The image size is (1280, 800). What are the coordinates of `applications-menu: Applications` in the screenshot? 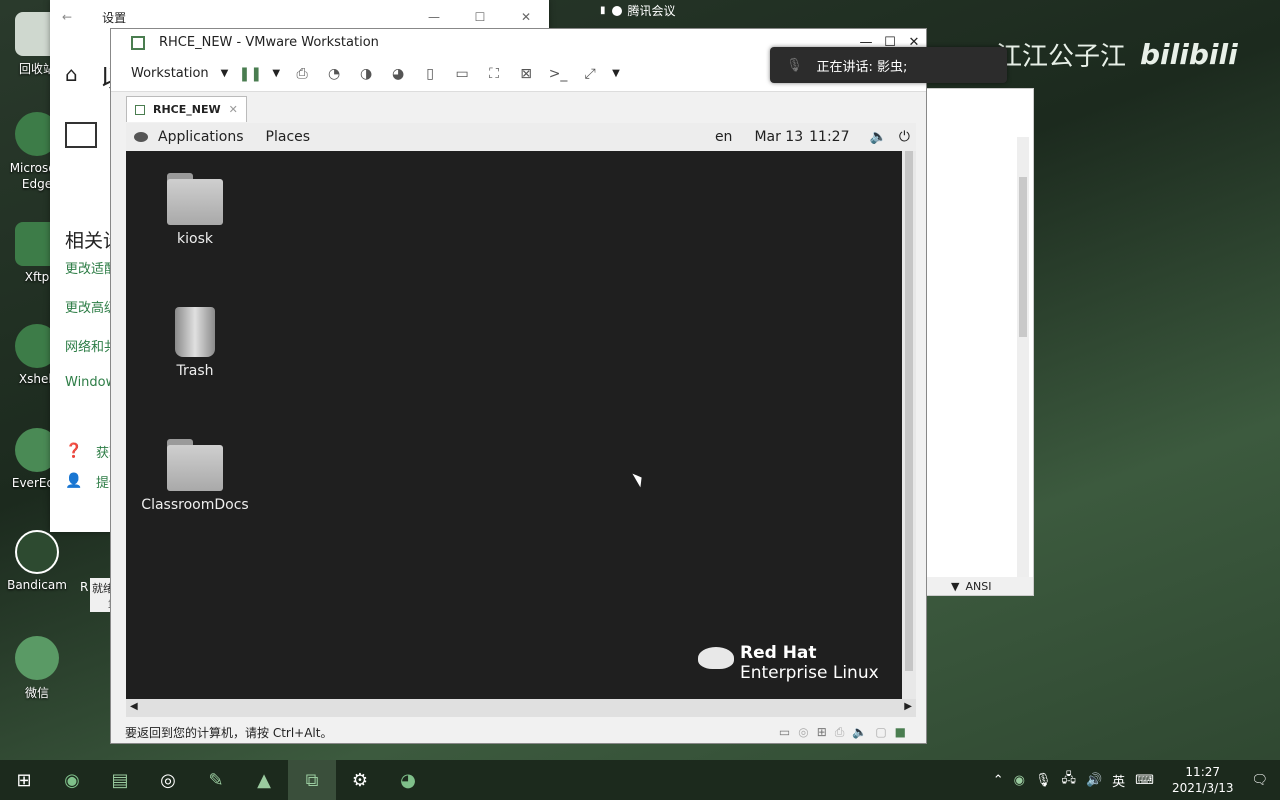 It's located at (201, 137).